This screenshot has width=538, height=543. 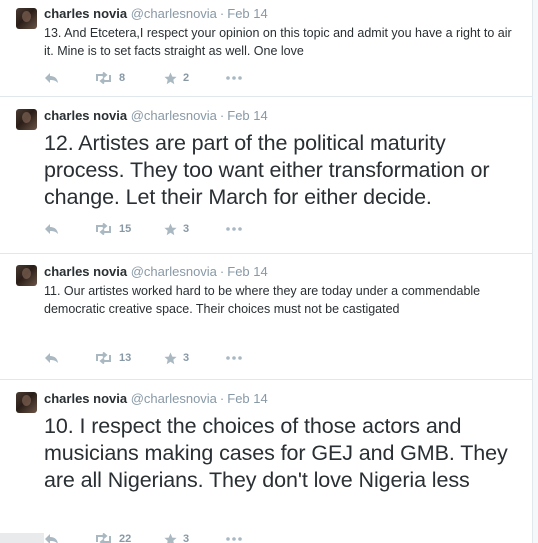 What do you see at coordinates (125, 538) in the screenshot?
I see `retweet-count: 22` at bounding box center [125, 538].